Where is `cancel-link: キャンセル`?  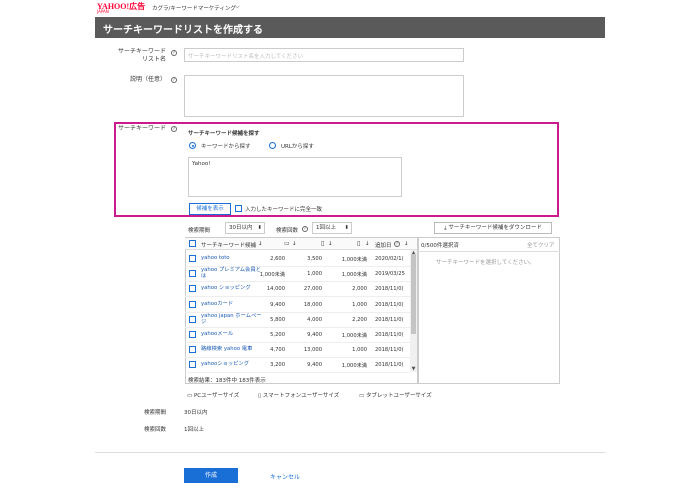 cancel-link: キャンセル is located at coordinates (285, 476).